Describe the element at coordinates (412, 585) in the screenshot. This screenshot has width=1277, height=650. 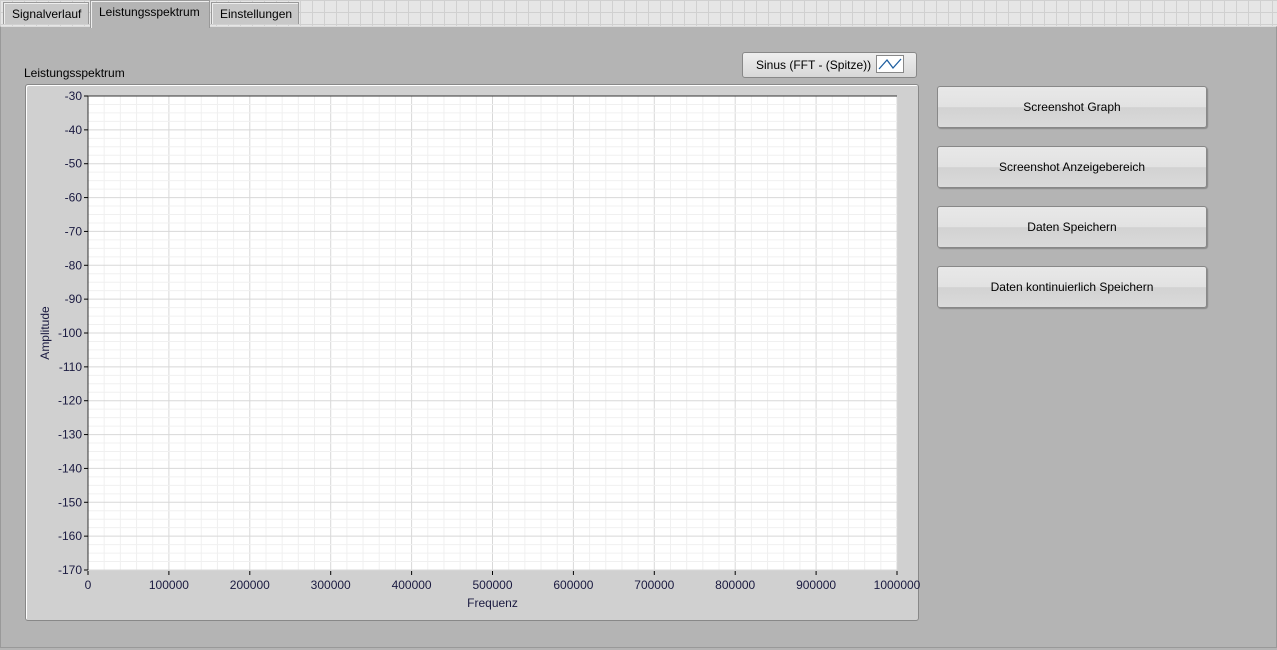
I see `x-tick-label: 400000` at that location.